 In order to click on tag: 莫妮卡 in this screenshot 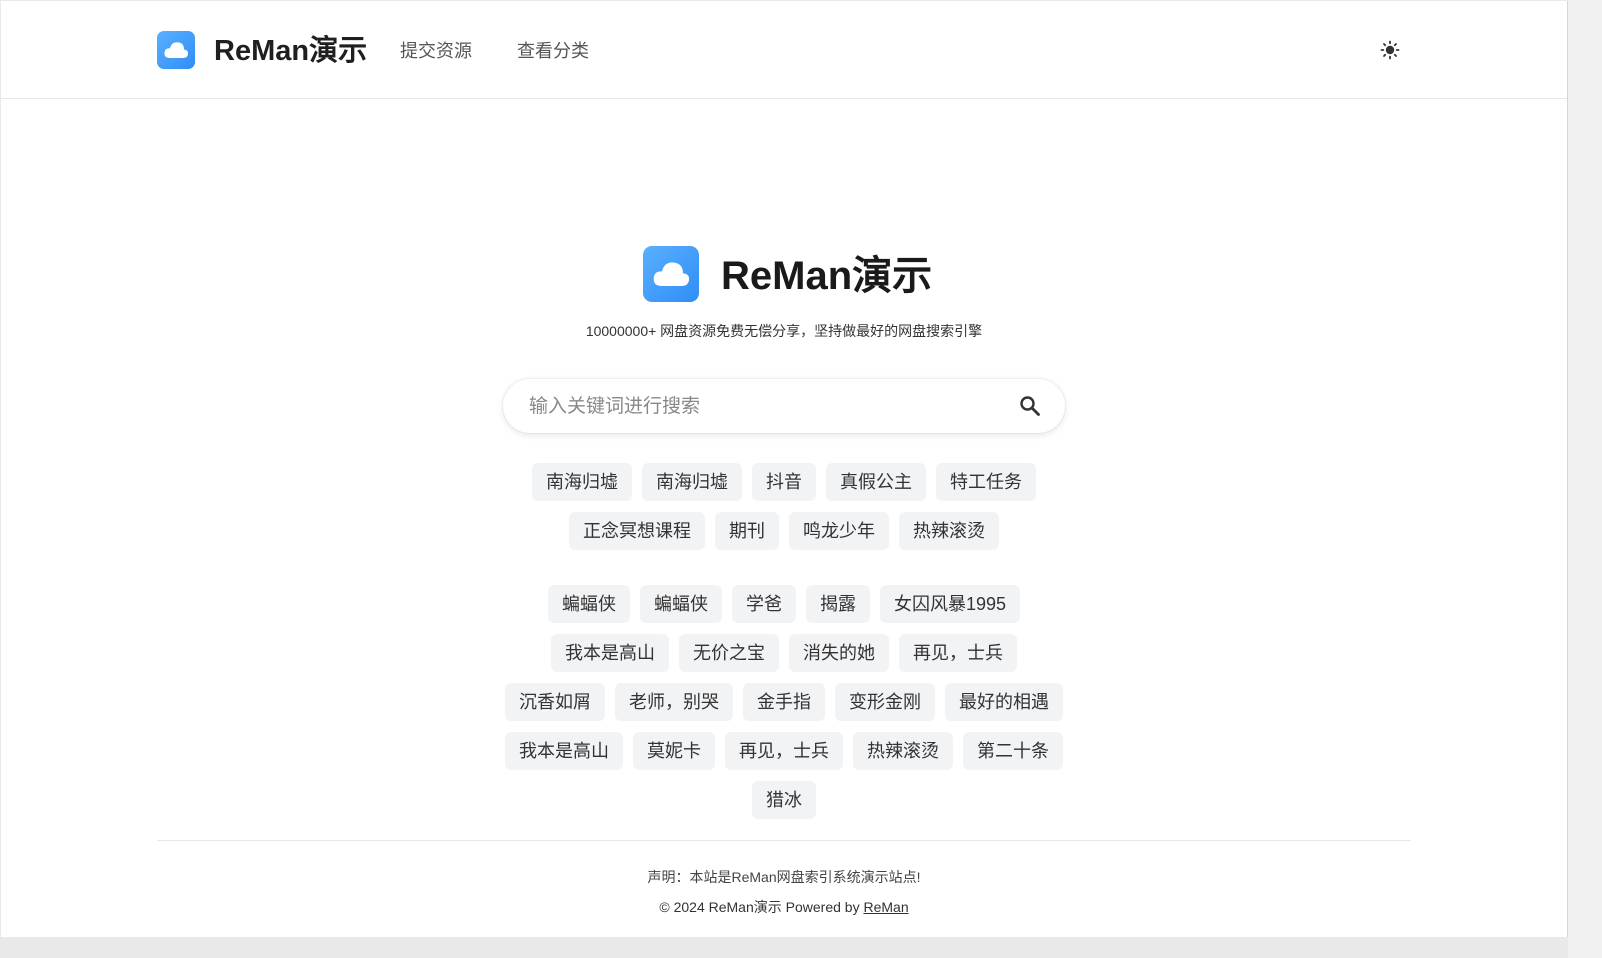, I will do `click(674, 751)`.